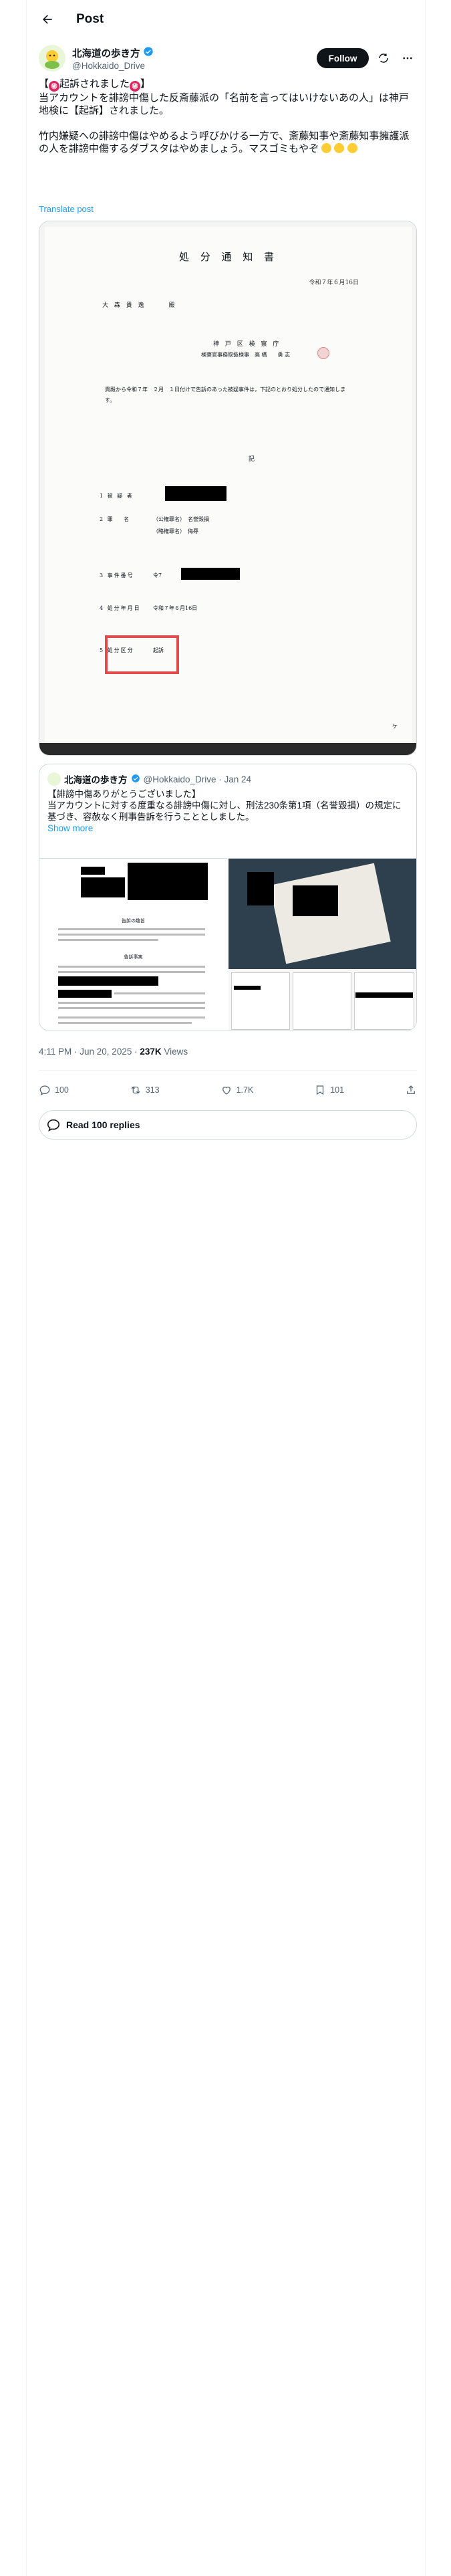 Image resolution: width=451 pixels, height=2576 pixels. I want to click on reply-icon, so click(44, 1090).